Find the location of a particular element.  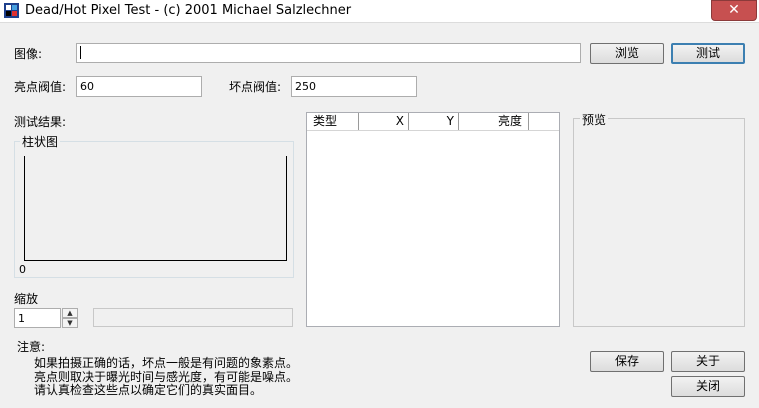

zoom-input: 1 is located at coordinates (37, 318).